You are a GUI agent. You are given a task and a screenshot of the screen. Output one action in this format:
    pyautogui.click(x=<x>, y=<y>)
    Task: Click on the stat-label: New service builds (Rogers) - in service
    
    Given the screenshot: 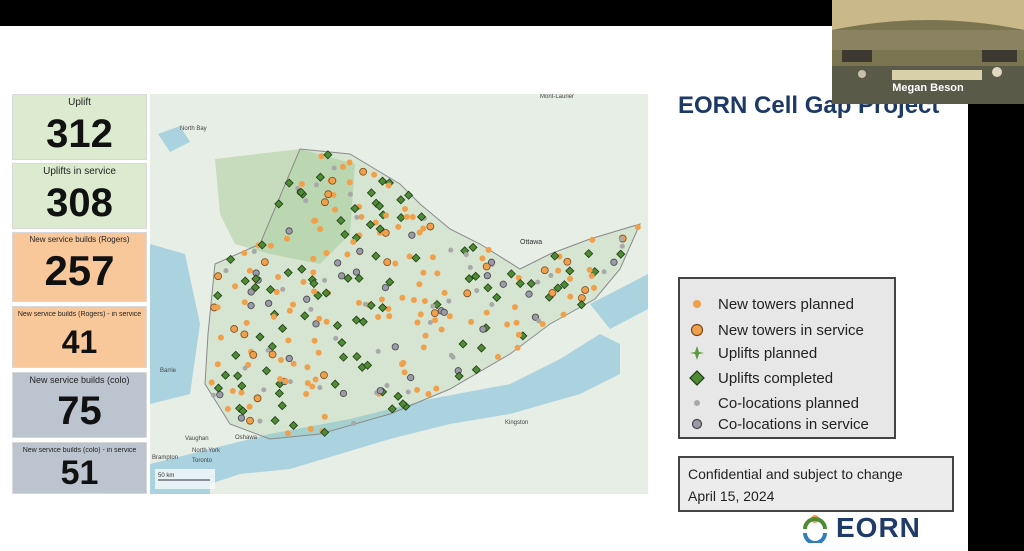 What is the action you would take?
    pyautogui.click(x=79, y=314)
    